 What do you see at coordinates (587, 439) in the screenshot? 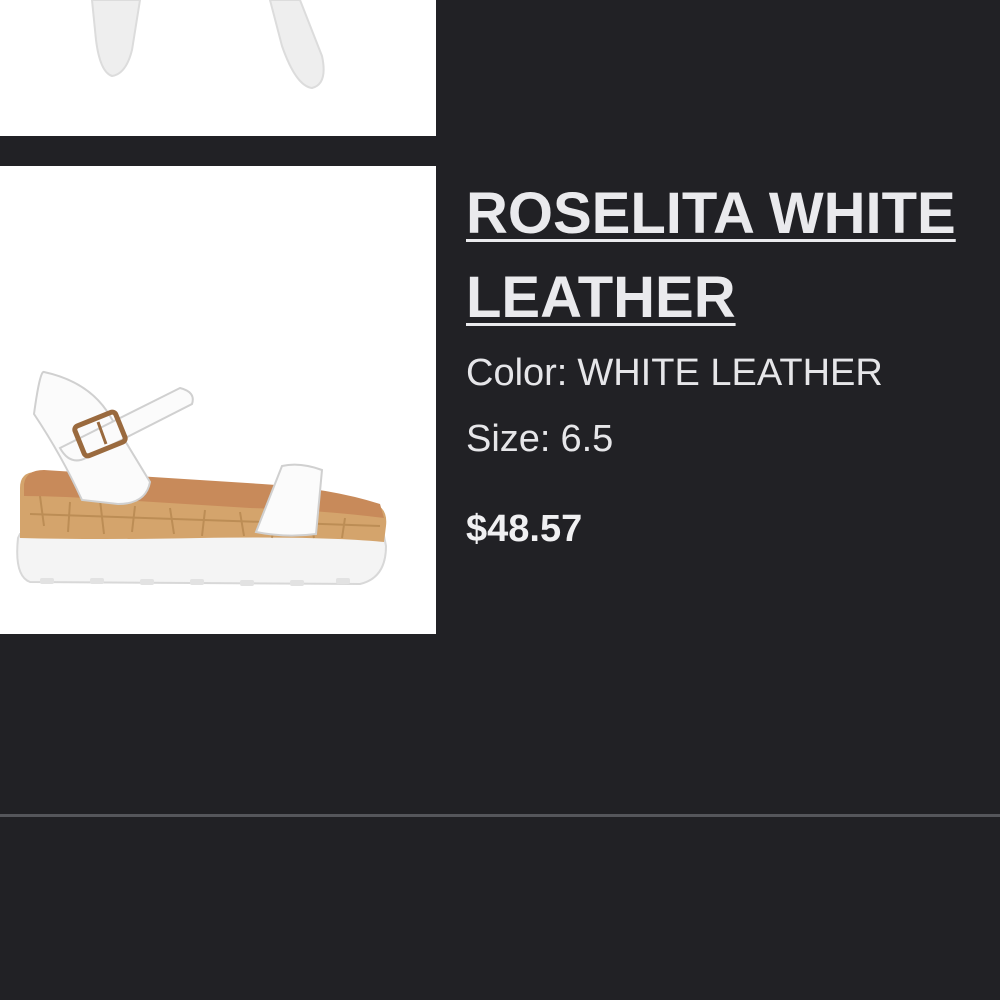
I see `size-value: 6.5` at bounding box center [587, 439].